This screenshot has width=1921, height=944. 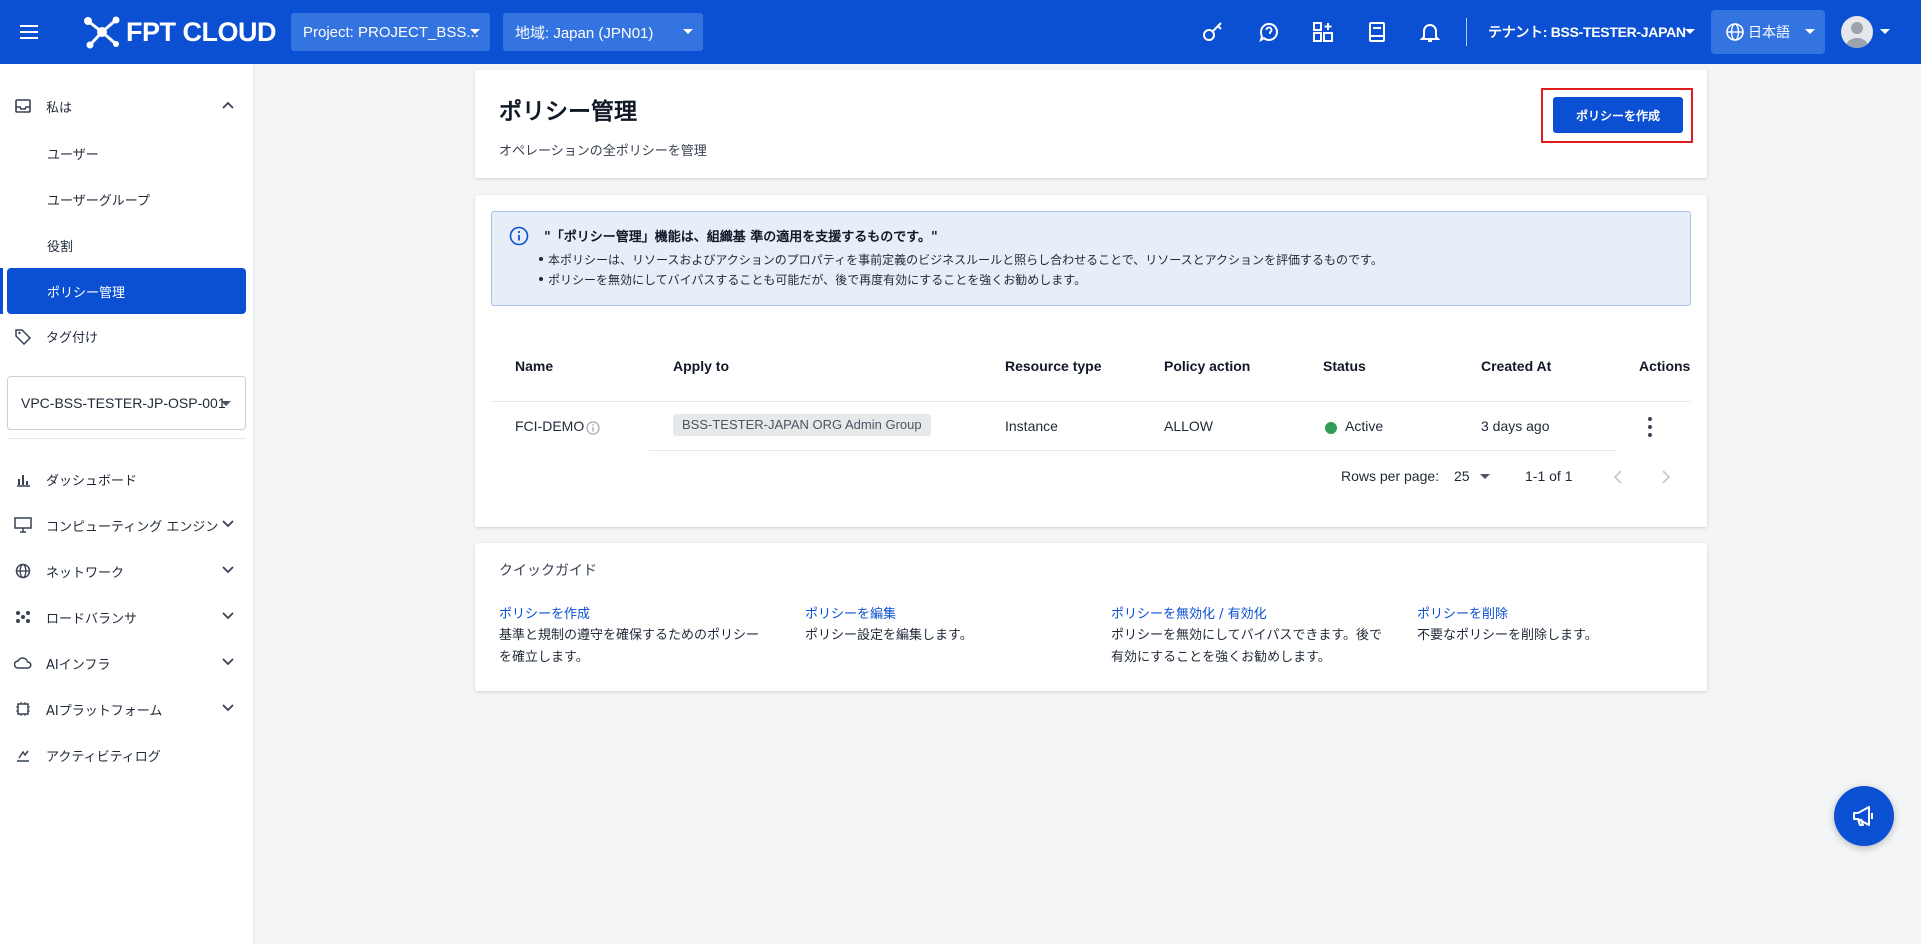 I want to click on guide-link-delete: ポリシーを削除, so click(x=1462, y=612).